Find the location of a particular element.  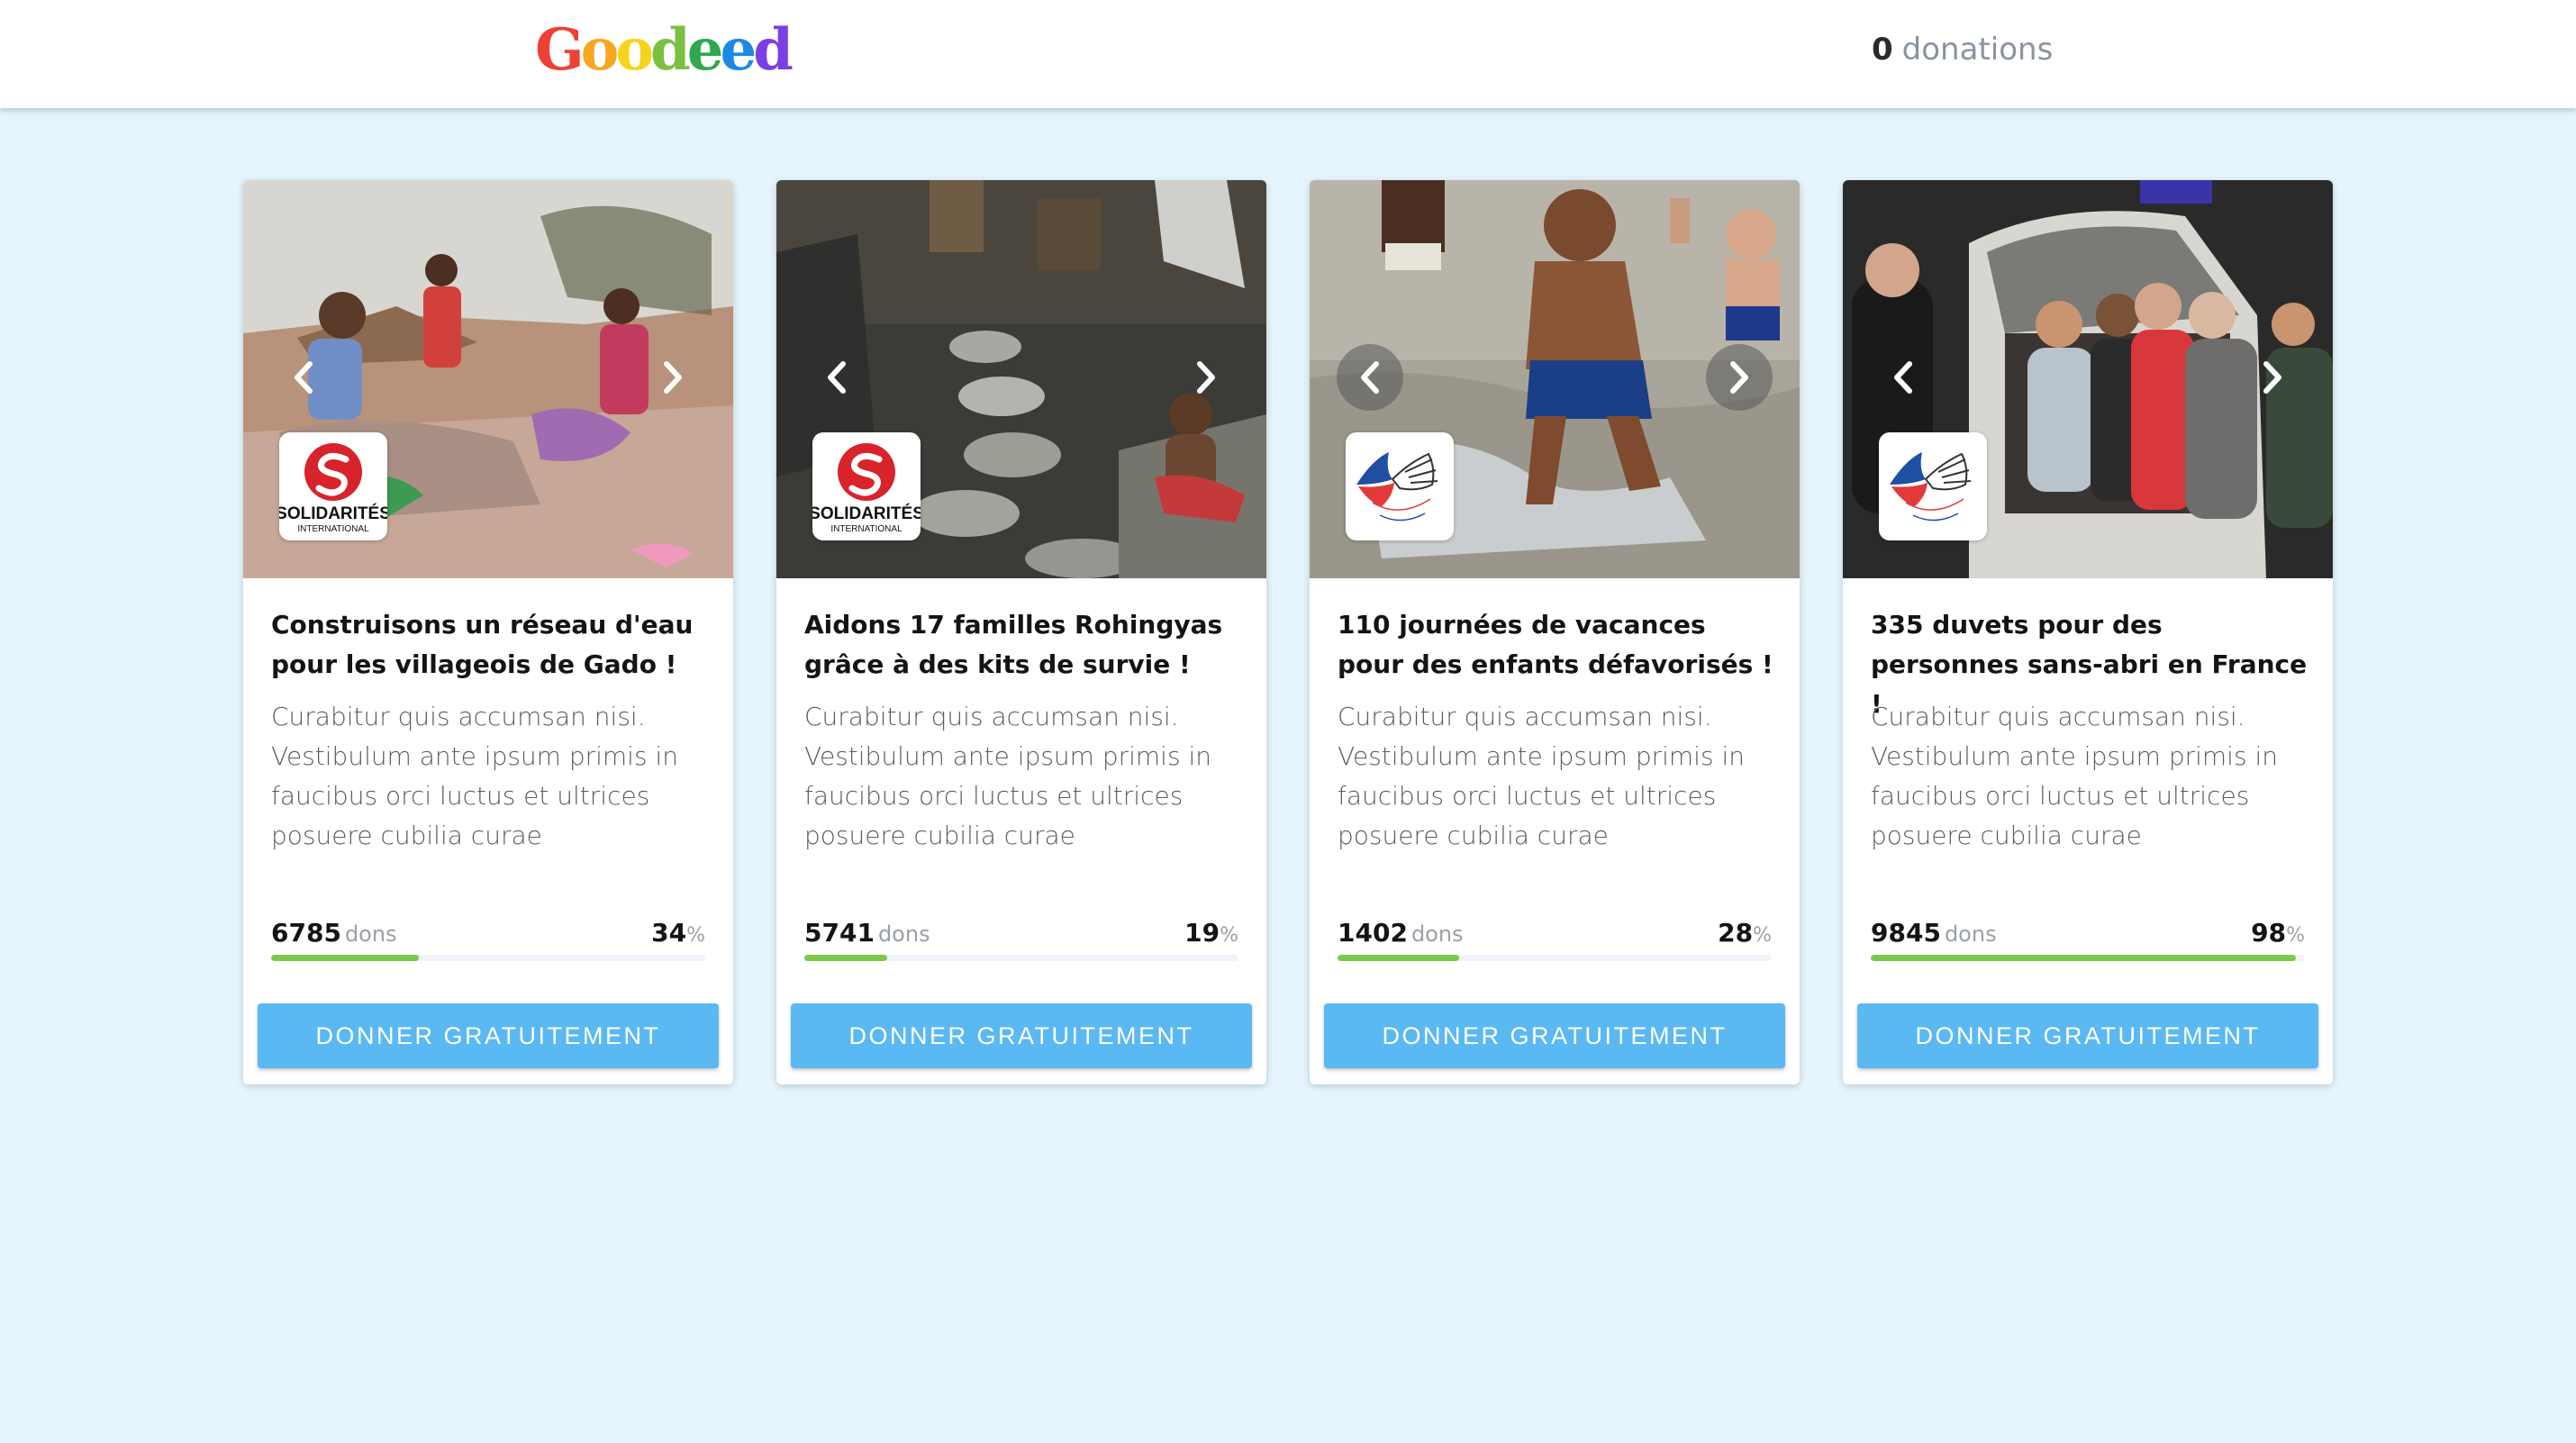

donation-count: 6785 dons is located at coordinates (334, 933).